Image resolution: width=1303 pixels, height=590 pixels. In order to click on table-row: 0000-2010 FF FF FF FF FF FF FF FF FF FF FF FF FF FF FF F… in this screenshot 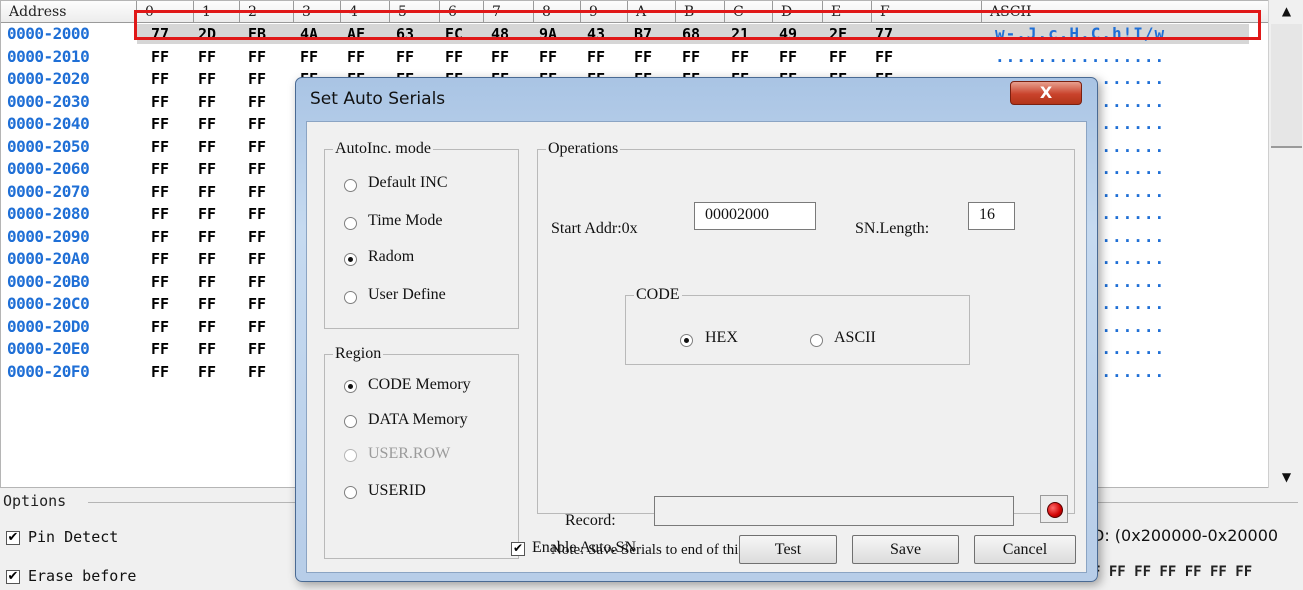, I will do `click(626, 57)`.